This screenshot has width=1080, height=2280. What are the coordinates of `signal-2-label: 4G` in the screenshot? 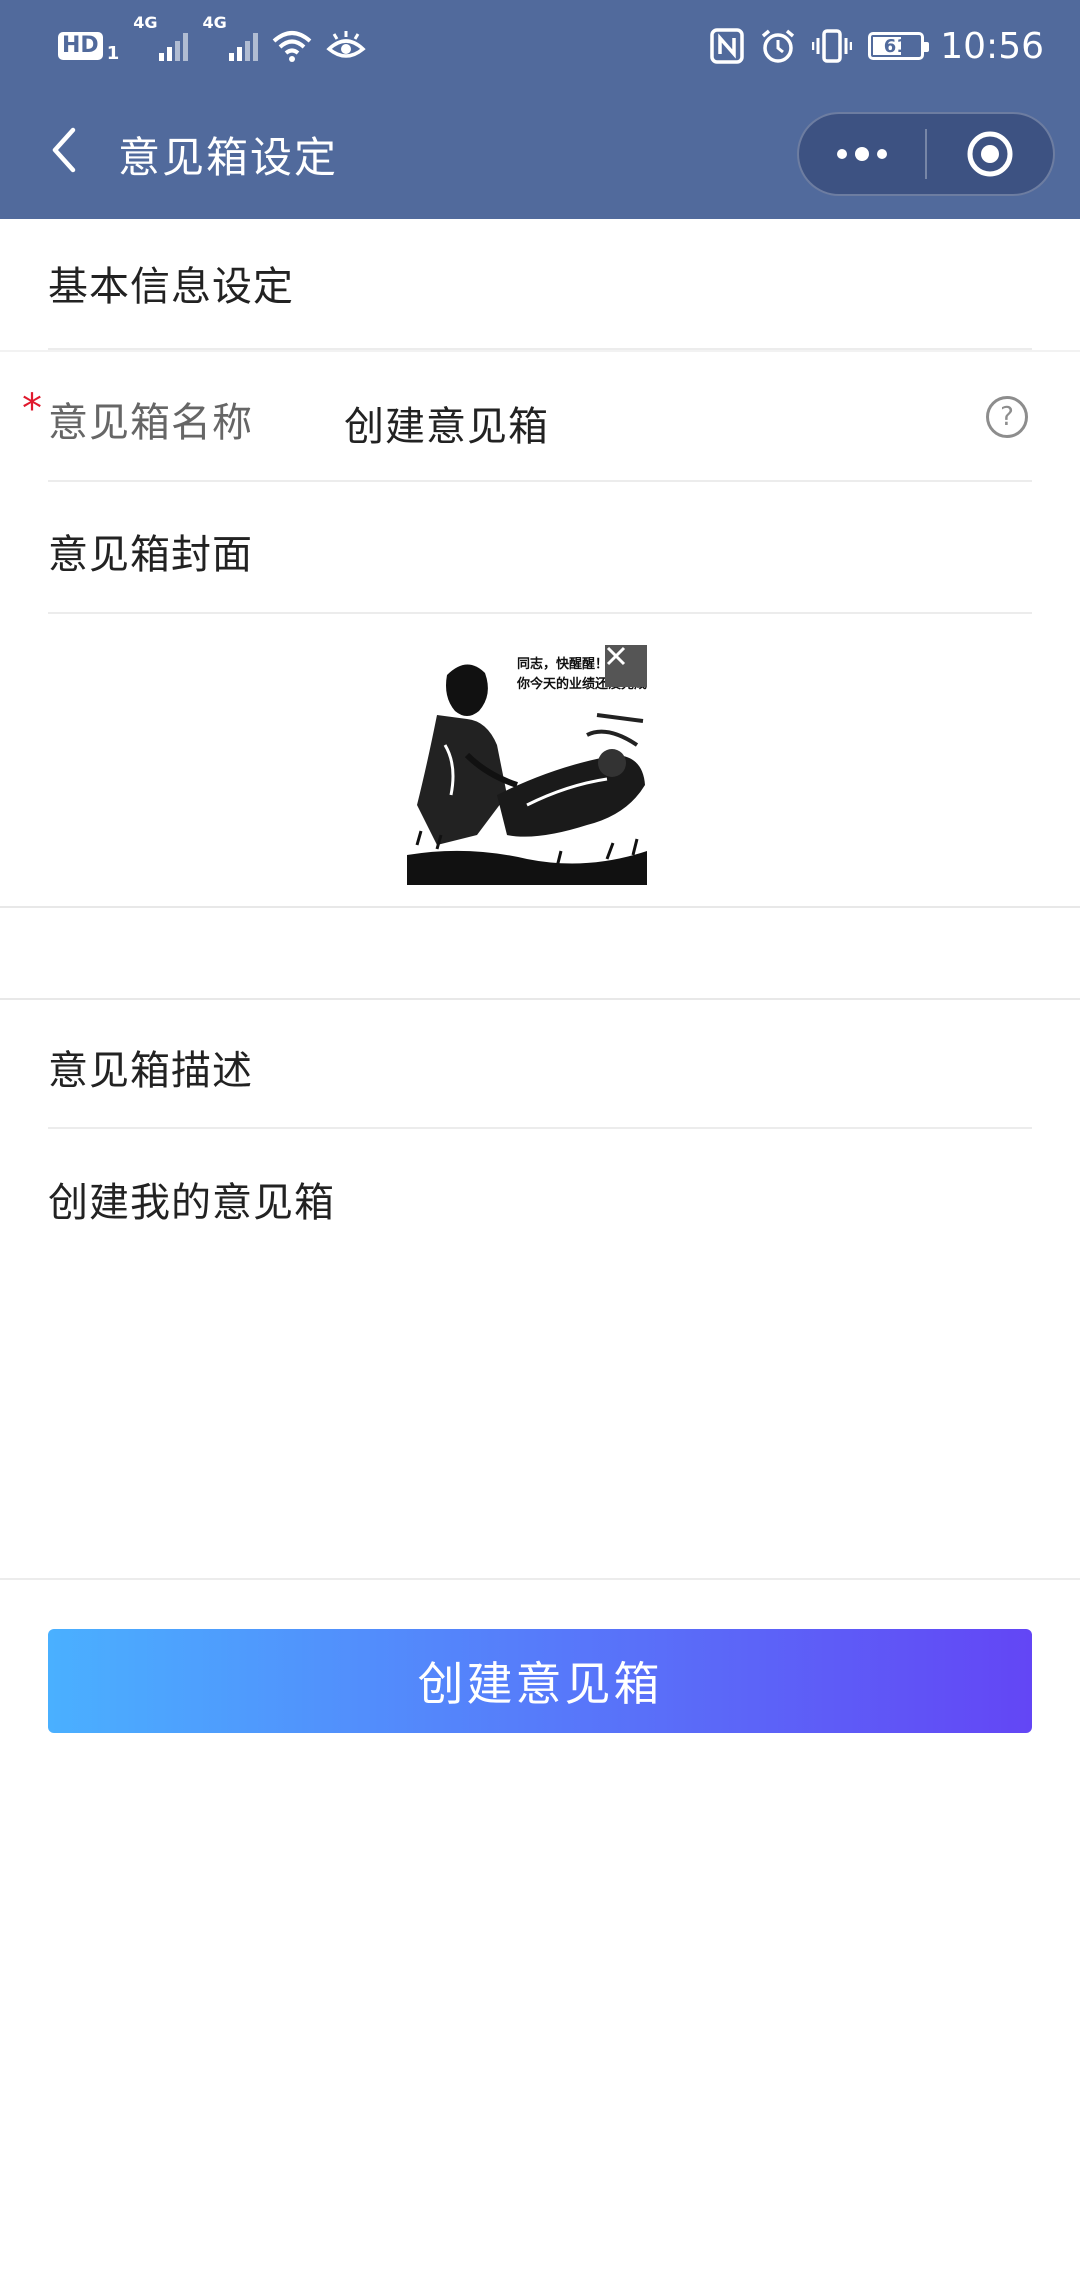 It's located at (214, 22).